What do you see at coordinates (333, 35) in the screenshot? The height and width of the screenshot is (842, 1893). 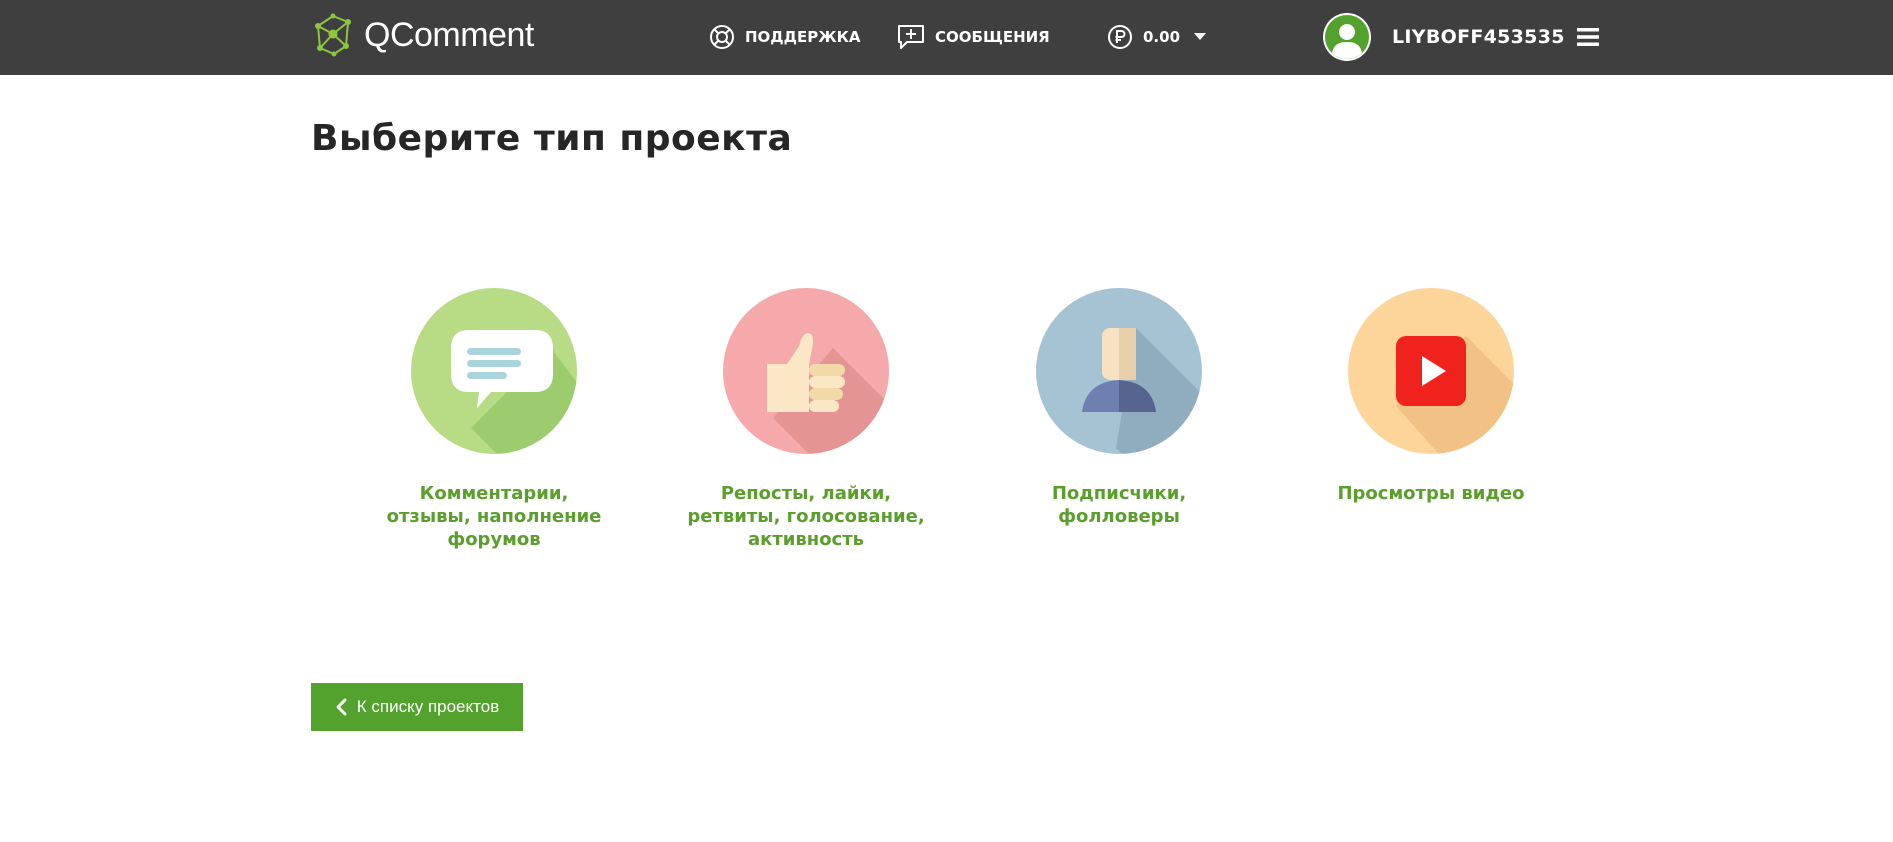 I see `network-logo-icon` at bounding box center [333, 35].